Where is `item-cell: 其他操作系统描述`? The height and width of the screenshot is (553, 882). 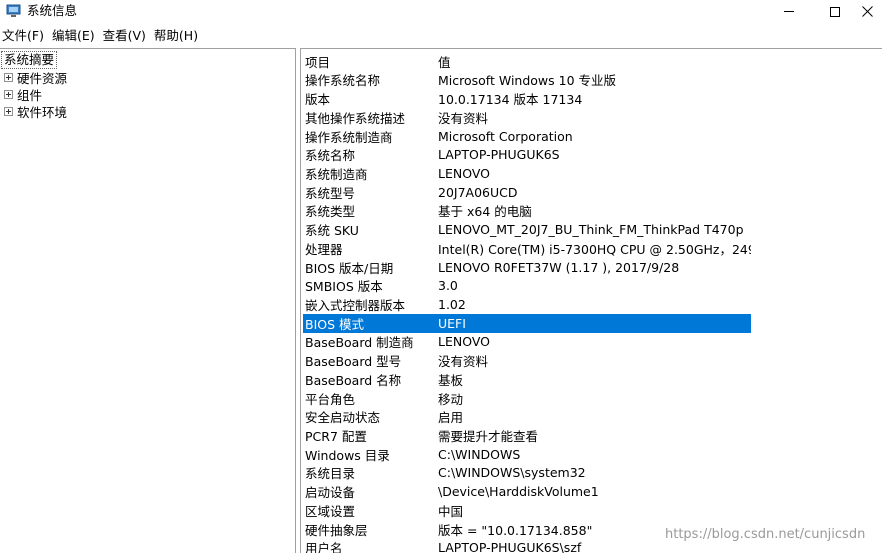 item-cell: 其他操作系统描述 is located at coordinates (355, 118).